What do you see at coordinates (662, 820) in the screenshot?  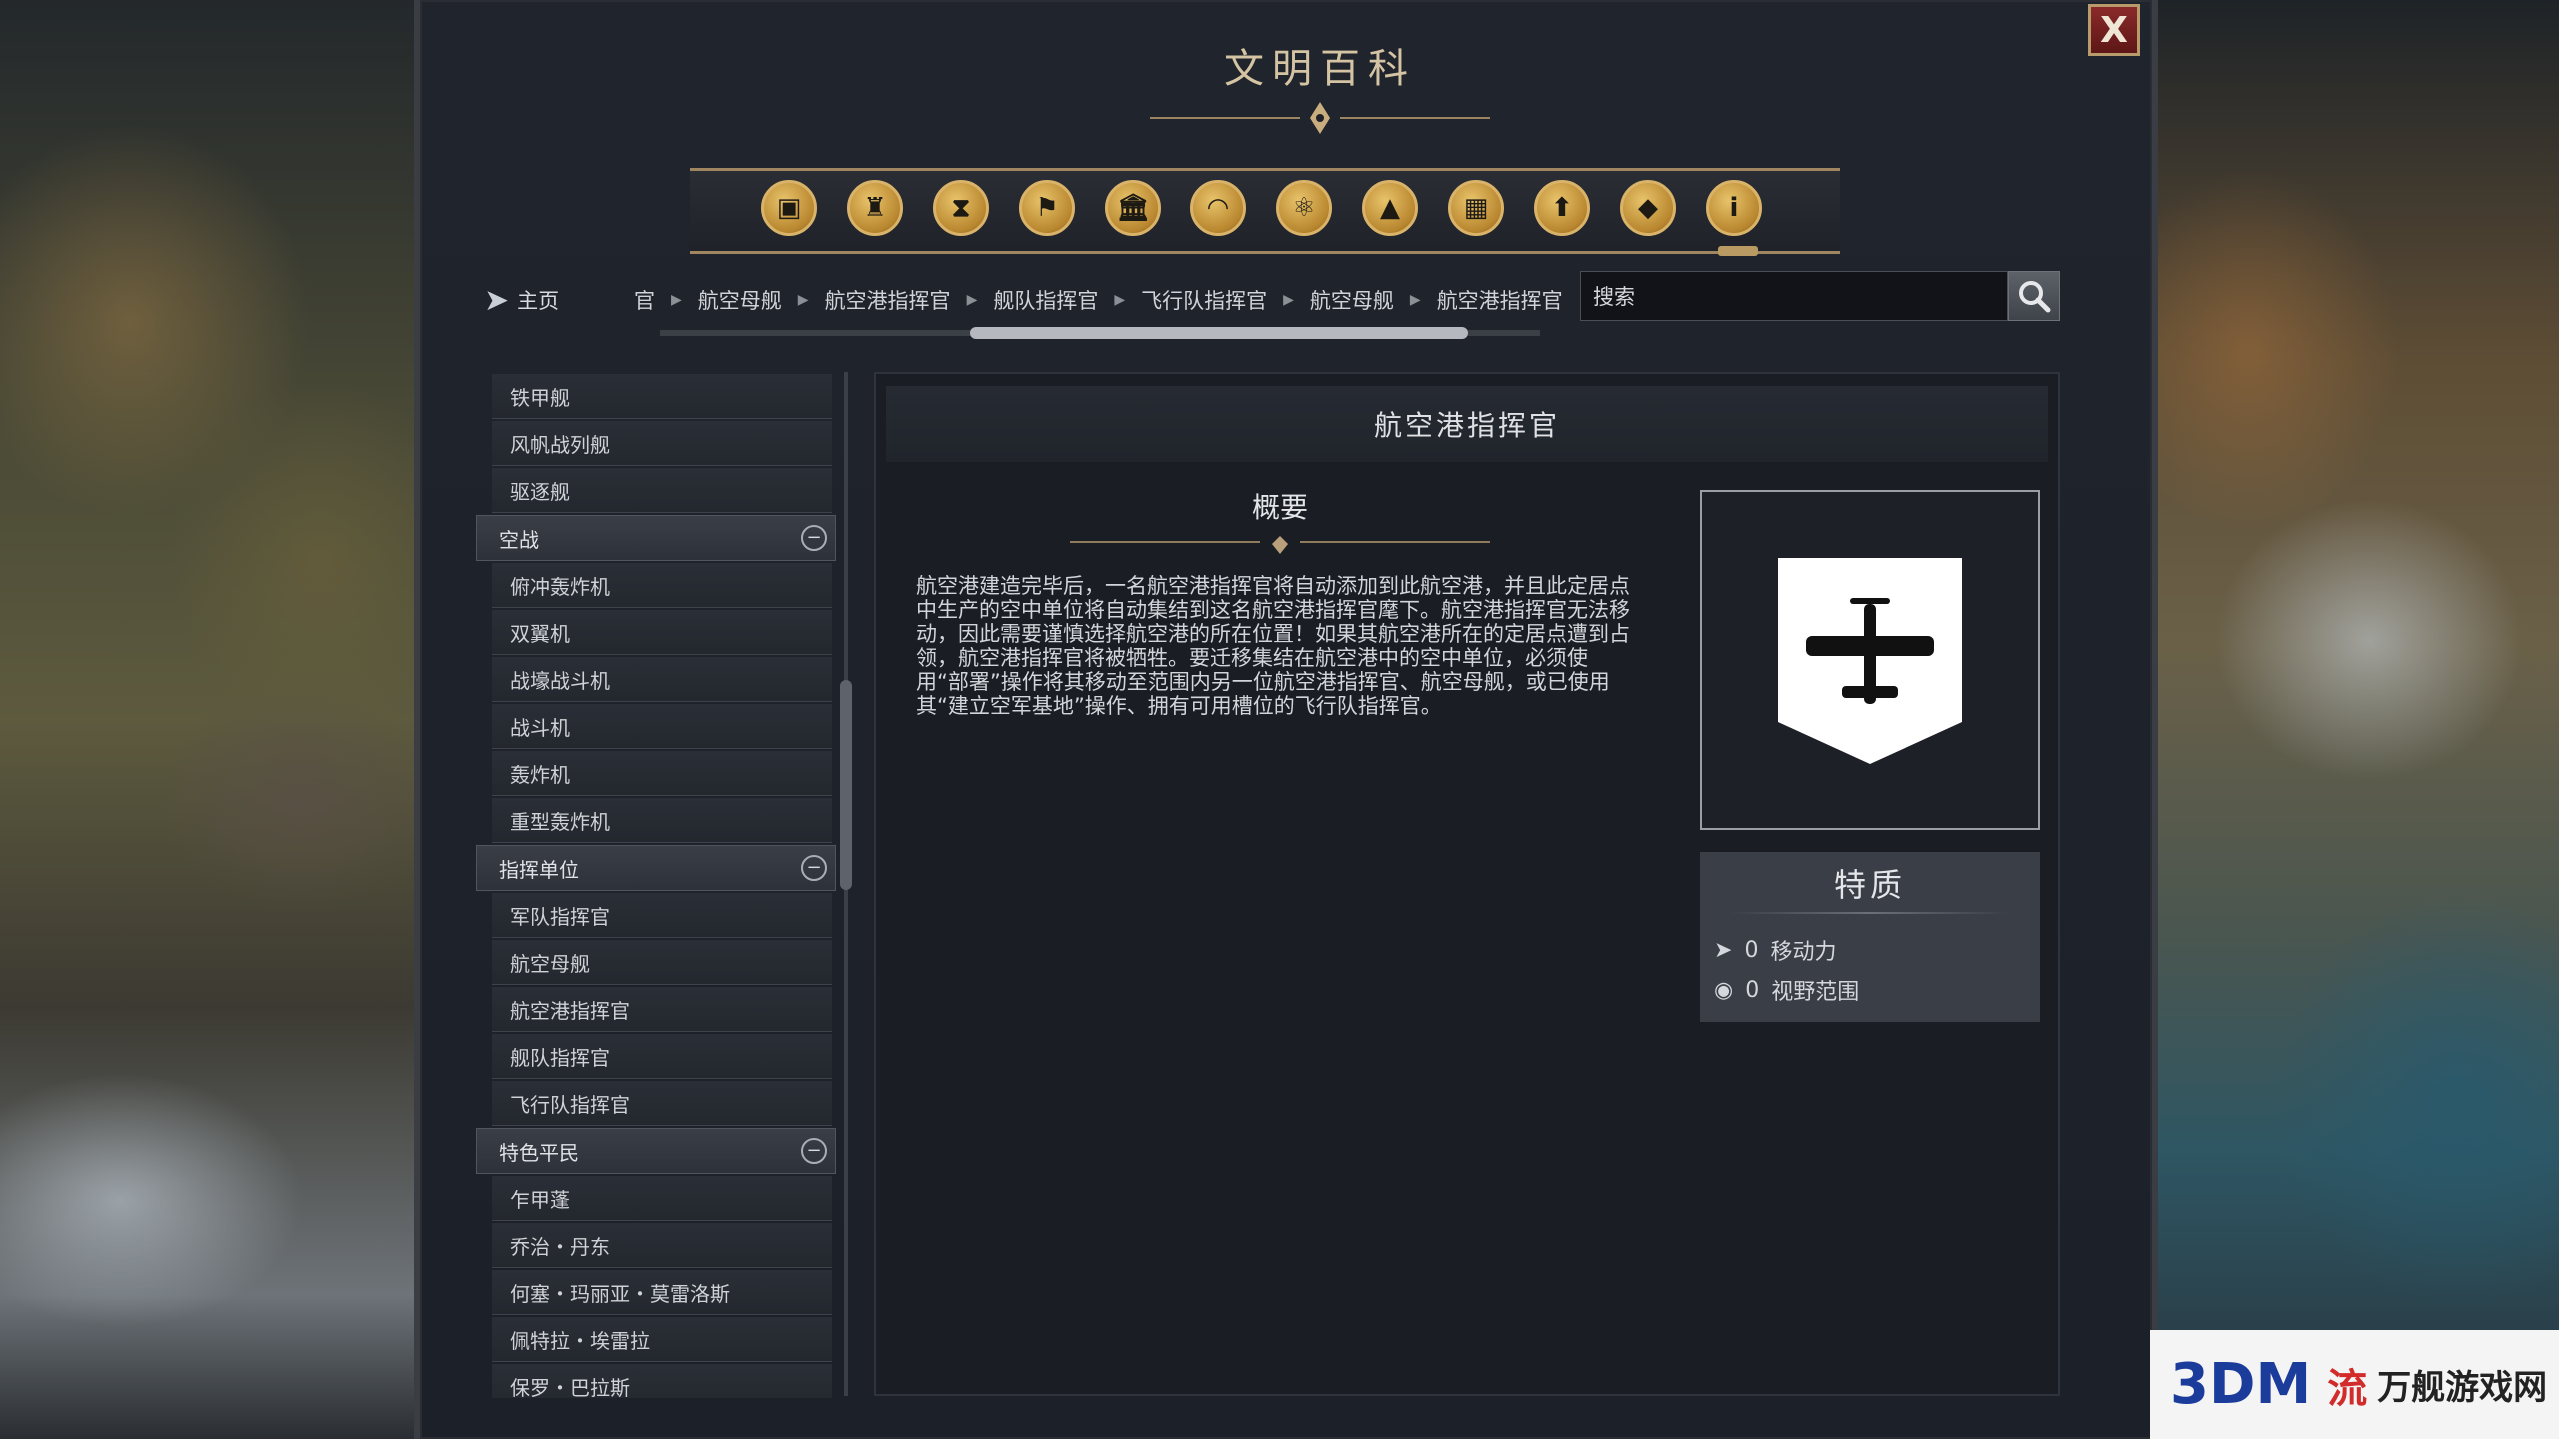 I see `sidebar-item: 重型轰炸机` at bounding box center [662, 820].